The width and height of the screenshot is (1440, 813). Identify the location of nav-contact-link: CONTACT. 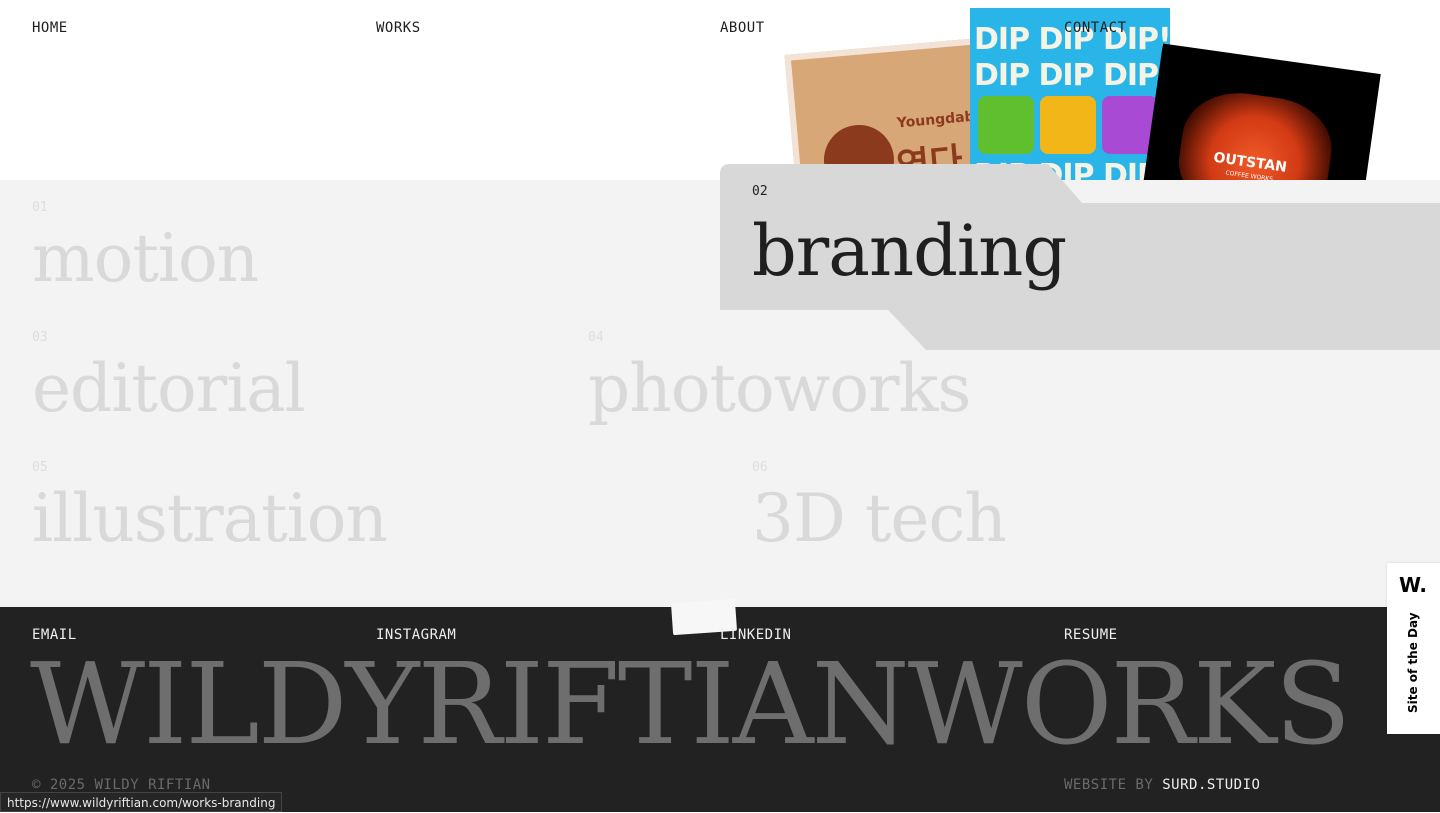
(1095, 28).